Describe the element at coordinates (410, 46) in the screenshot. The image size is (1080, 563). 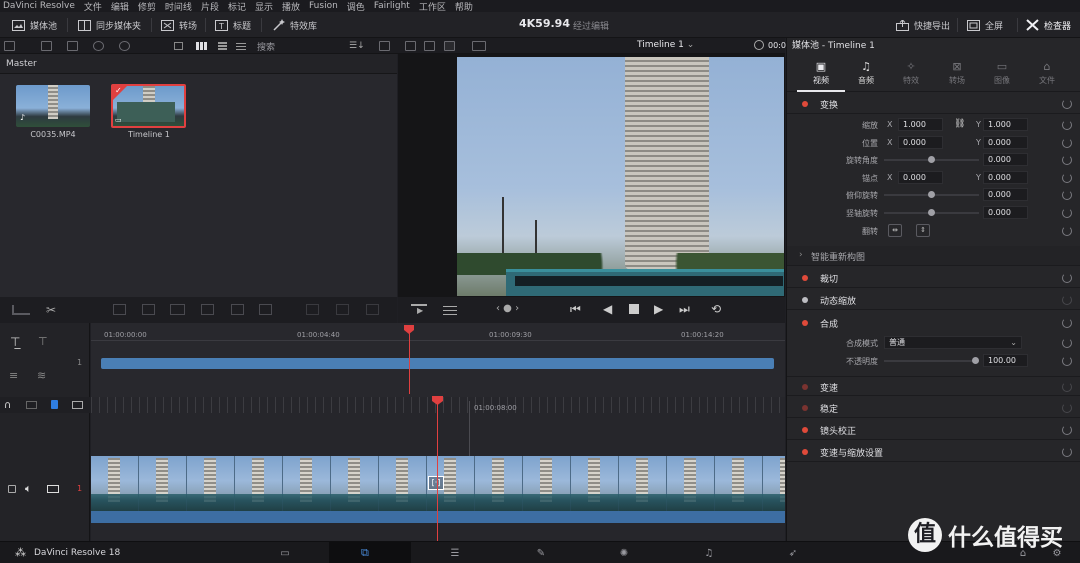
I see `viewer-mode-icon` at that location.